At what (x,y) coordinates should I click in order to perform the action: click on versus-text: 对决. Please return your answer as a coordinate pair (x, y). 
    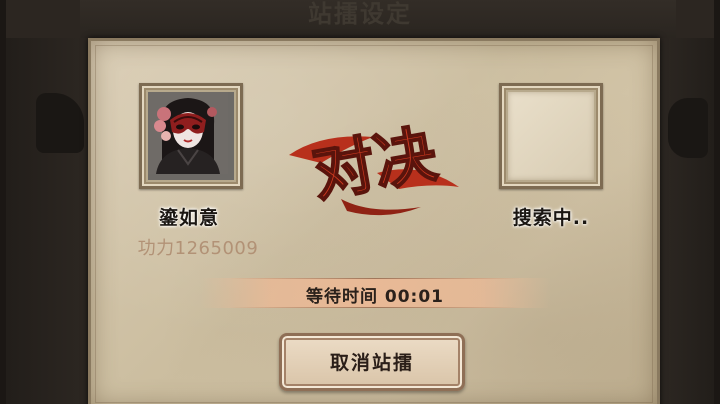
    Looking at the image, I should click on (374, 163).